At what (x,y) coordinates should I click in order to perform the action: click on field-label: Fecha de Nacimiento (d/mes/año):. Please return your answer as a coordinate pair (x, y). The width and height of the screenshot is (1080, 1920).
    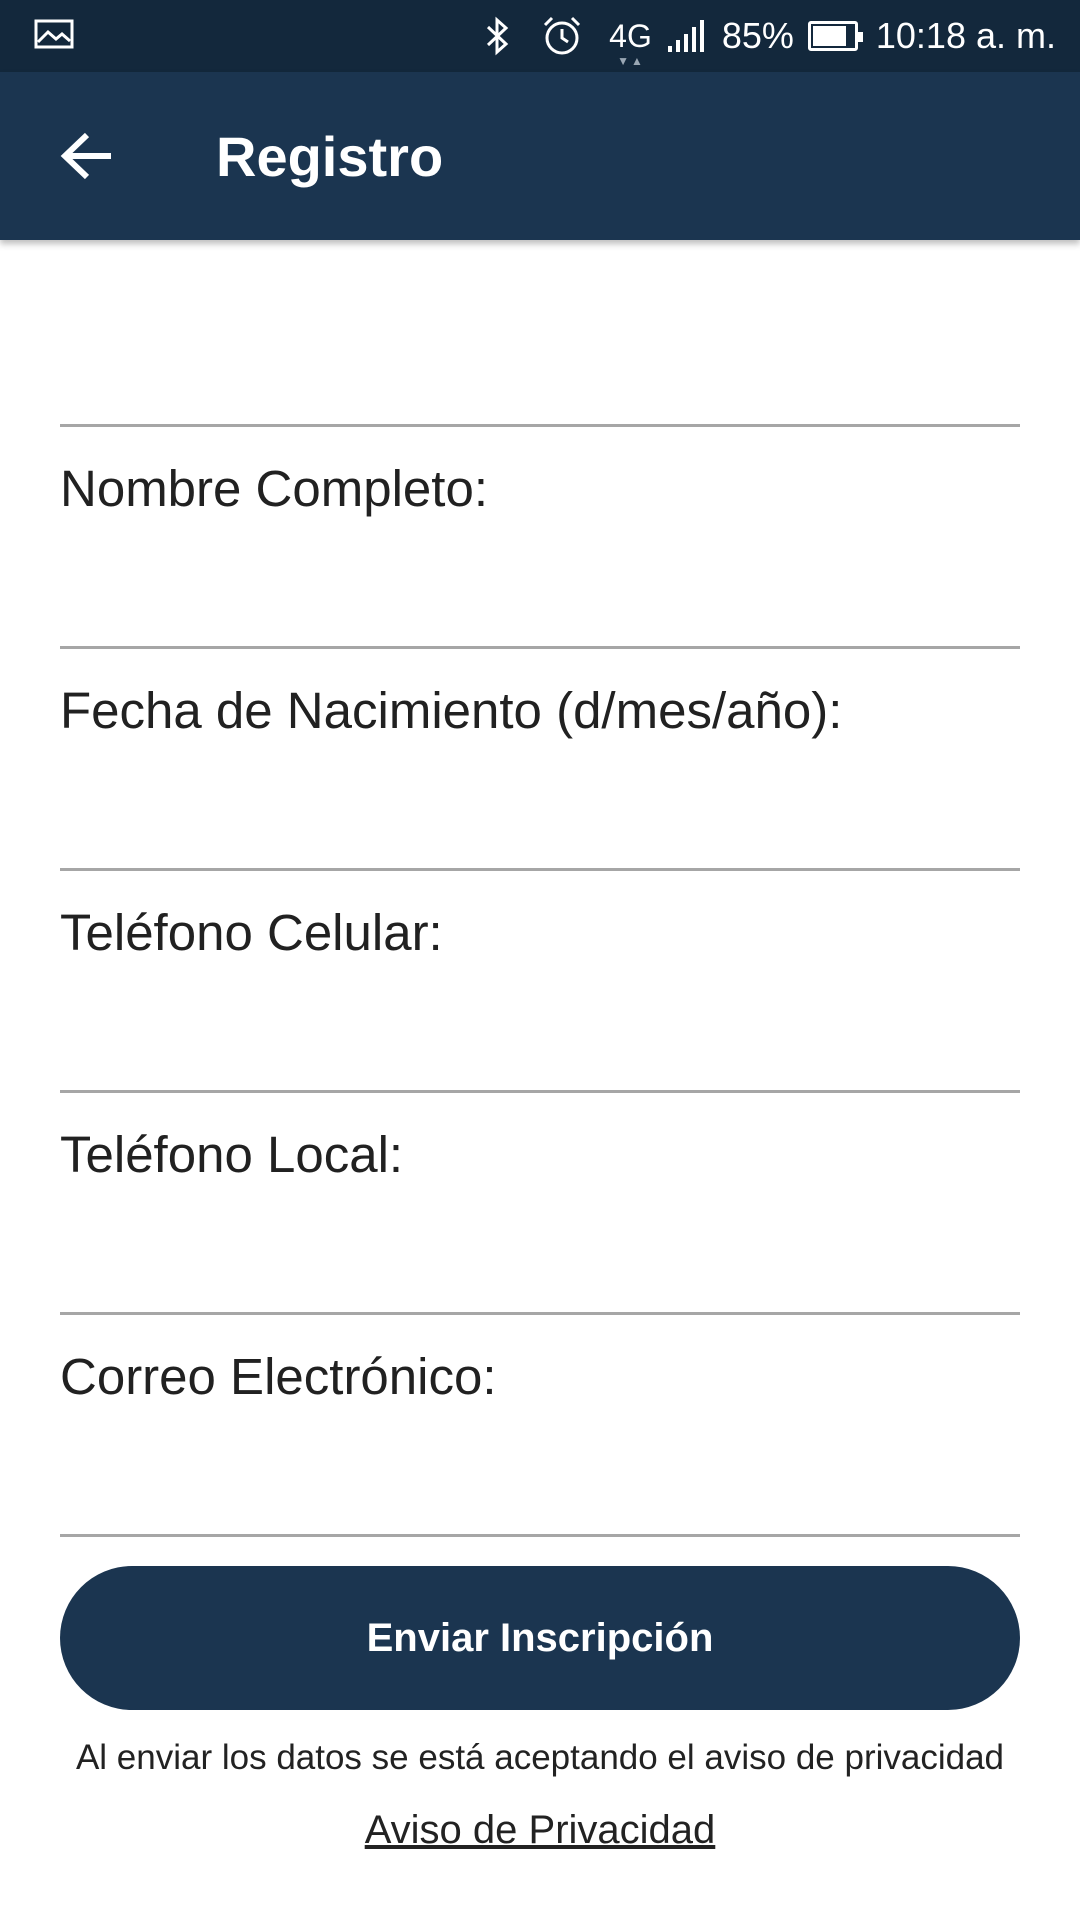
    Looking at the image, I should click on (451, 710).